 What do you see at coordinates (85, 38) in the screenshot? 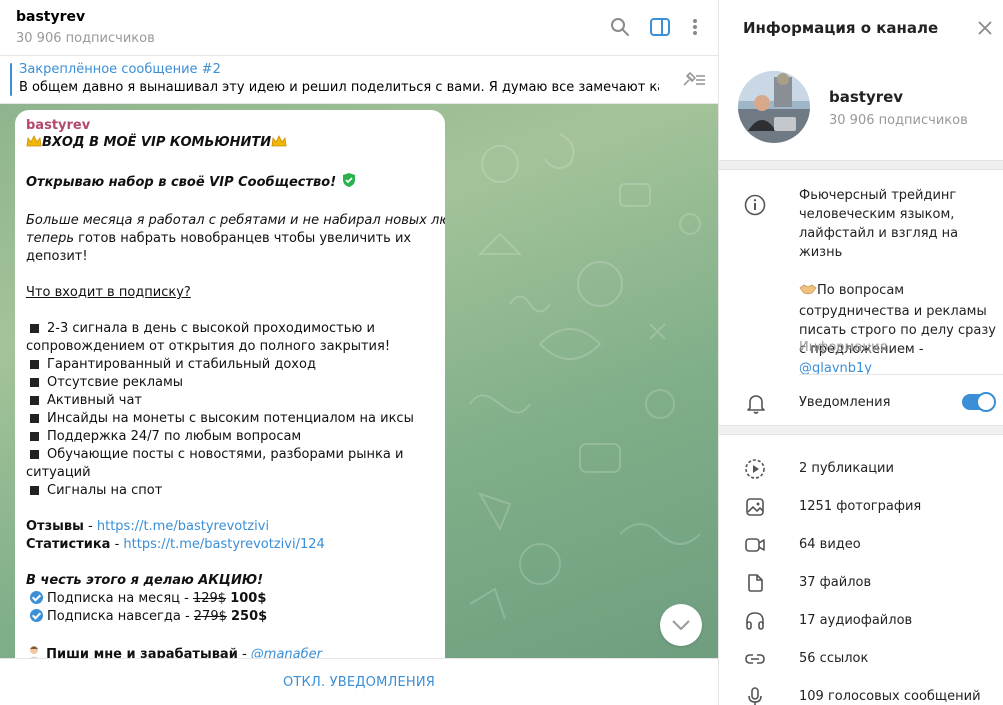
I see `chat-subscriber-count: 30 906 подписчиков` at bounding box center [85, 38].